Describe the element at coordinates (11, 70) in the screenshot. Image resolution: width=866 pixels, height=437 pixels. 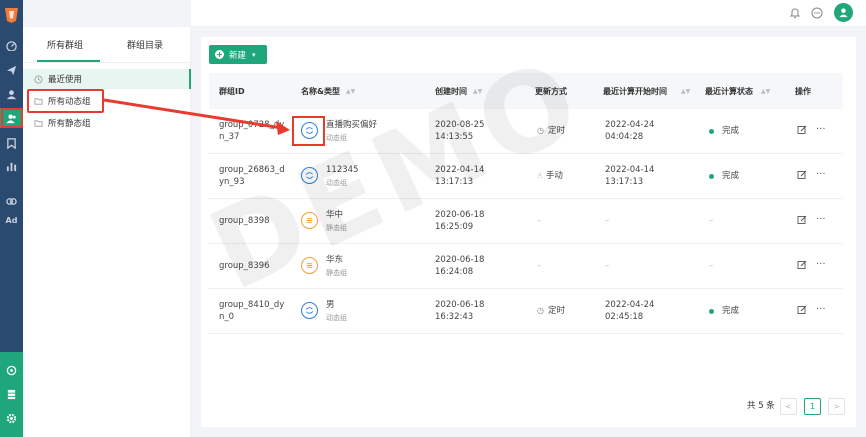
I see `send-icon` at that location.